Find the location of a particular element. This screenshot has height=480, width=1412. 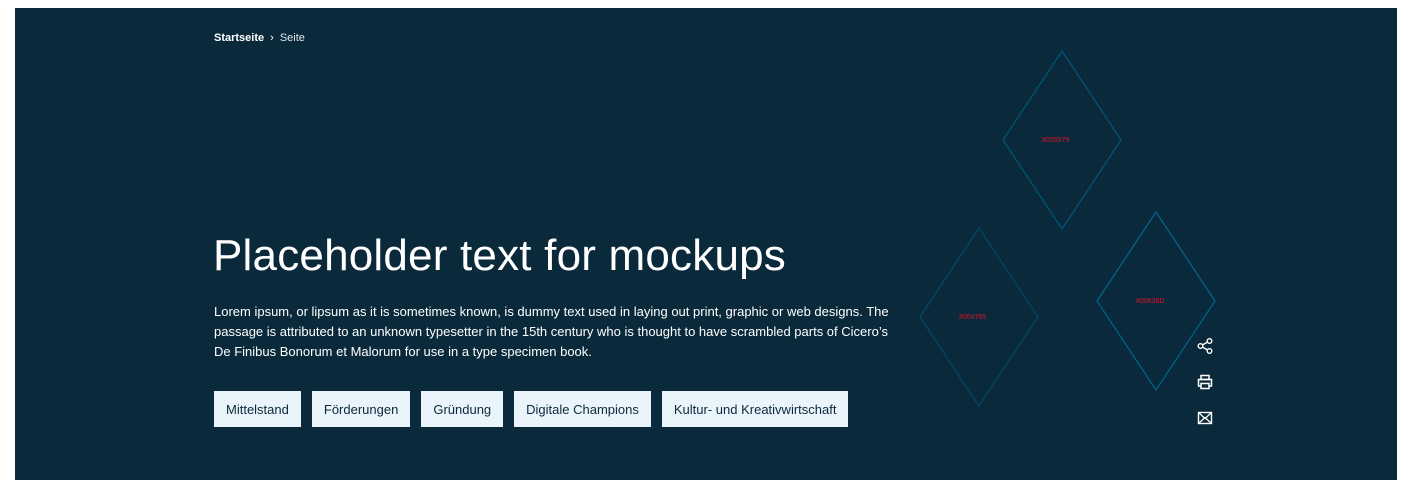

tag-foerderungen: Förderungen is located at coordinates (361, 409).